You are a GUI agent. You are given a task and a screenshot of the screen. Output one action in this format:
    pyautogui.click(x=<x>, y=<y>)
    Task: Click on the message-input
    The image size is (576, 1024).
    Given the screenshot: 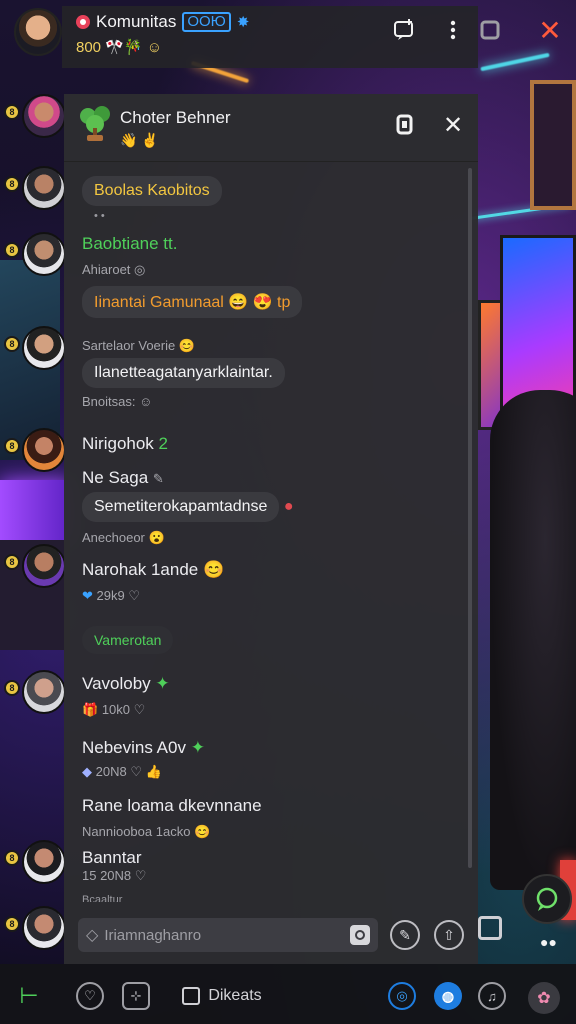 What is the action you would take?
    pyautogui.click(x=224, y=935)
    